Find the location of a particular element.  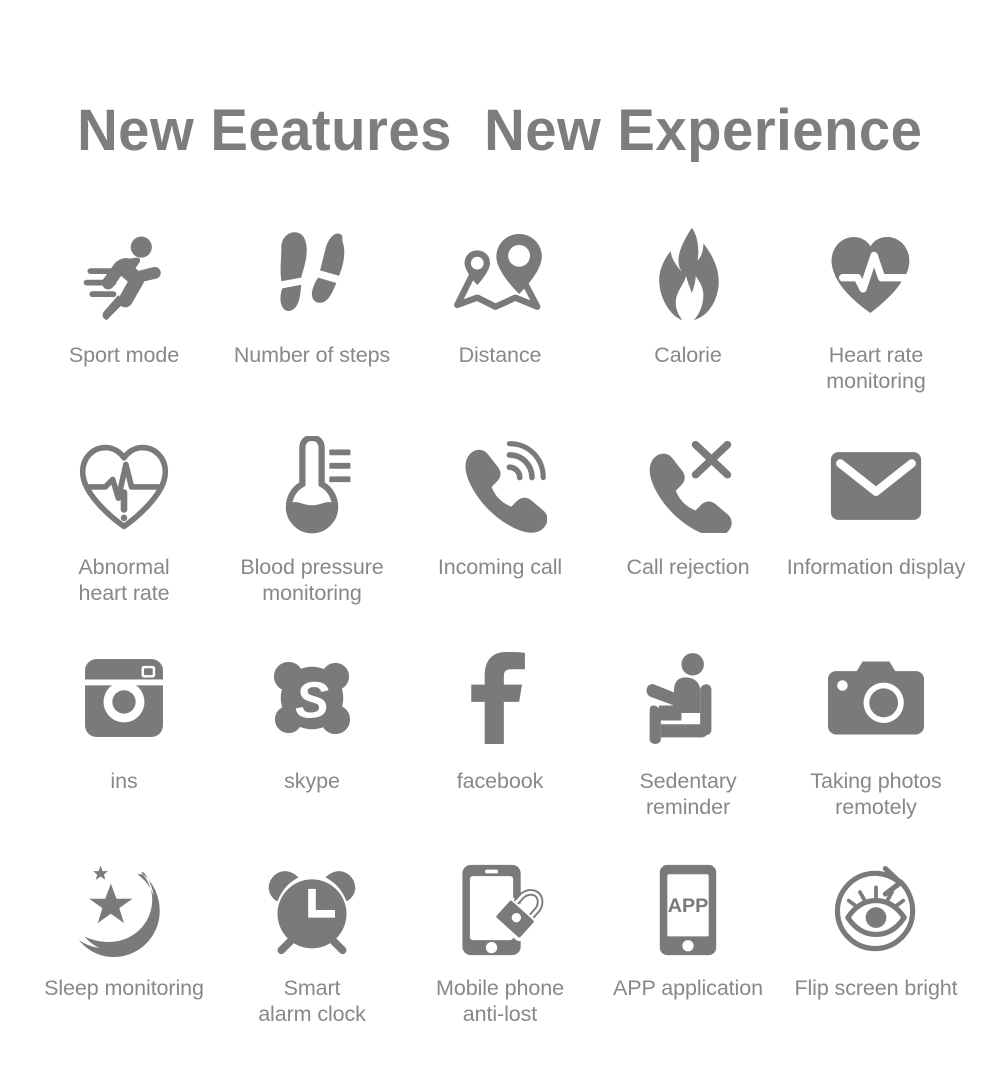

feature-label: Information display is located at coordinates (876, 567).